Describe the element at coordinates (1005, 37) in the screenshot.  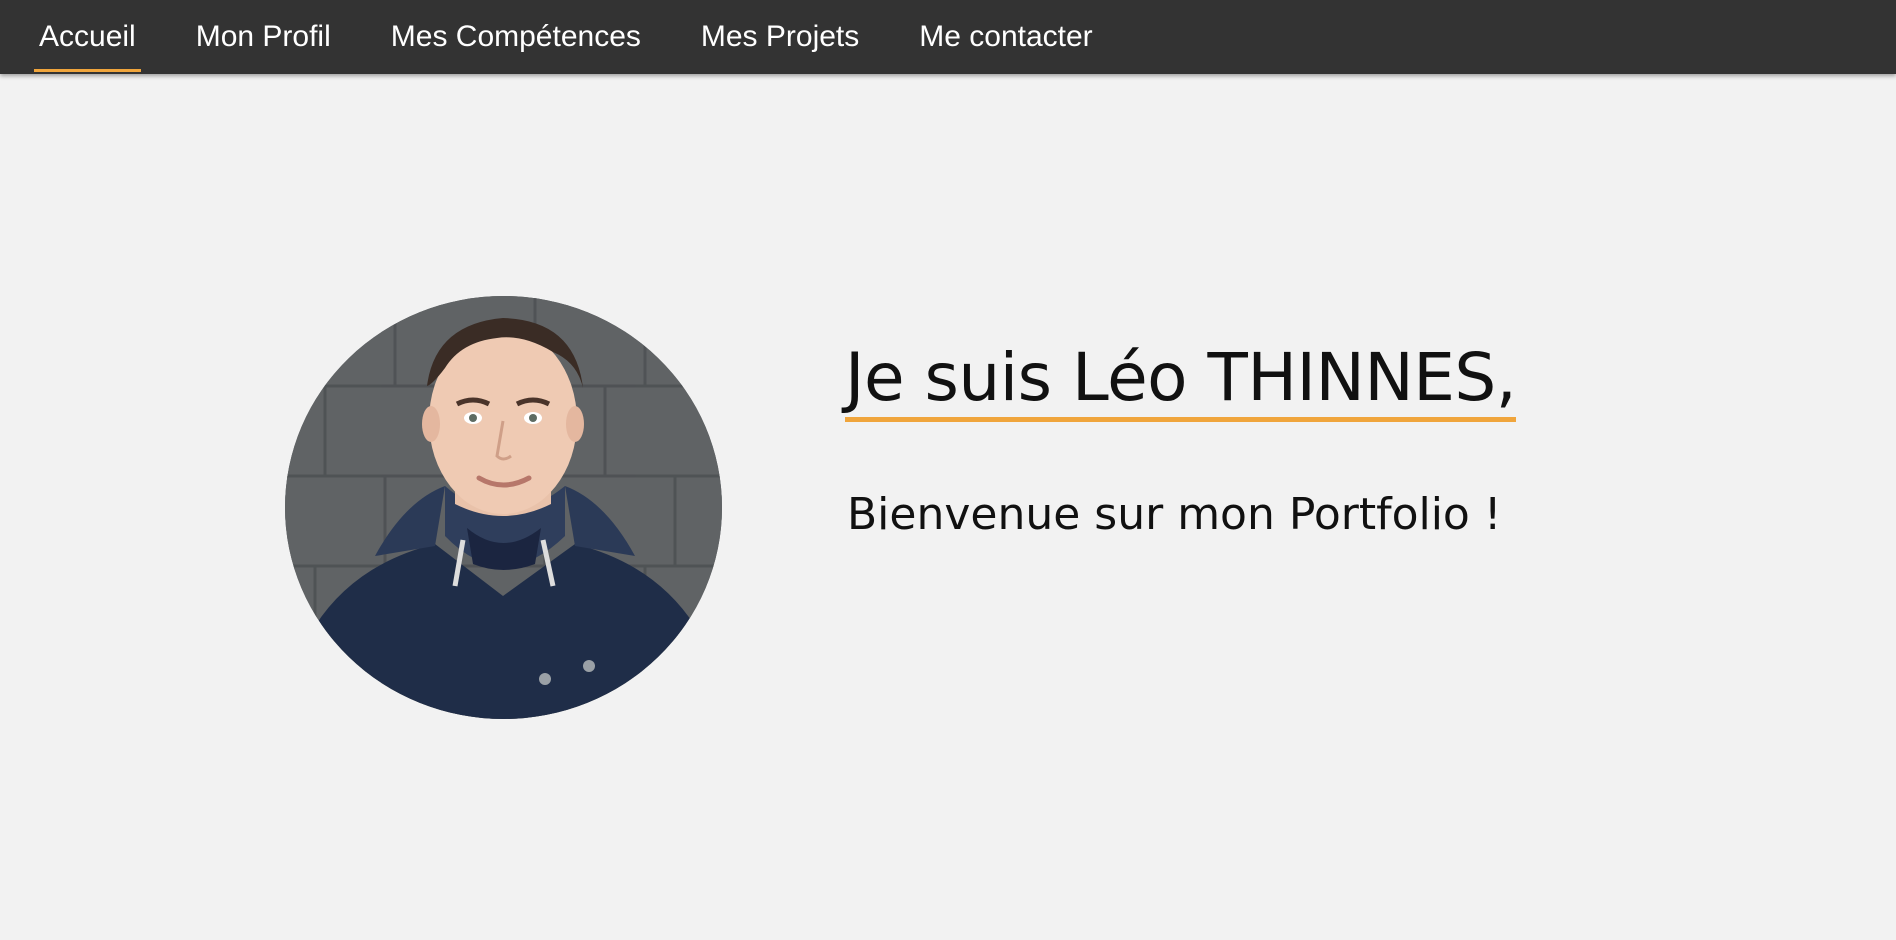
I see `nav-item-me-contacter: Me contacter` at that location.